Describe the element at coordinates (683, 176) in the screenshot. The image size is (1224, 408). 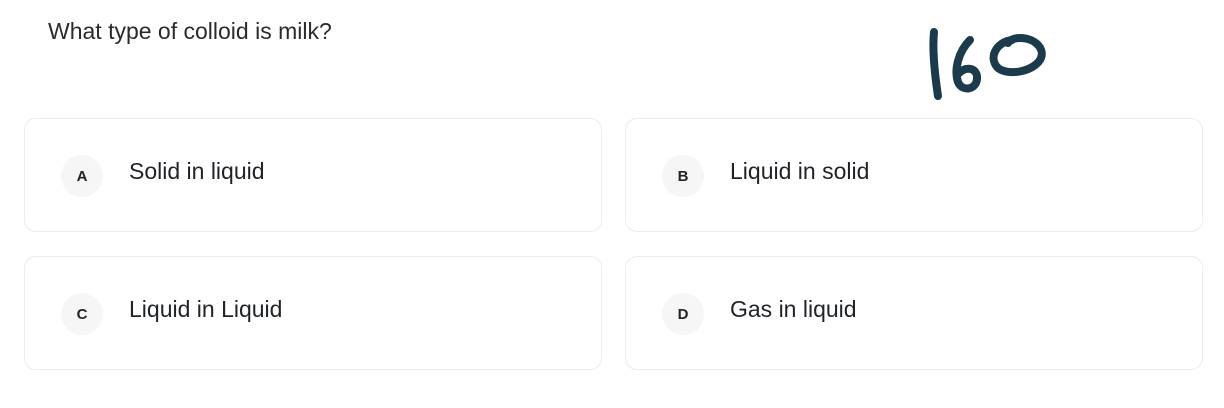
I see `option-letter-badge: B` at that location.